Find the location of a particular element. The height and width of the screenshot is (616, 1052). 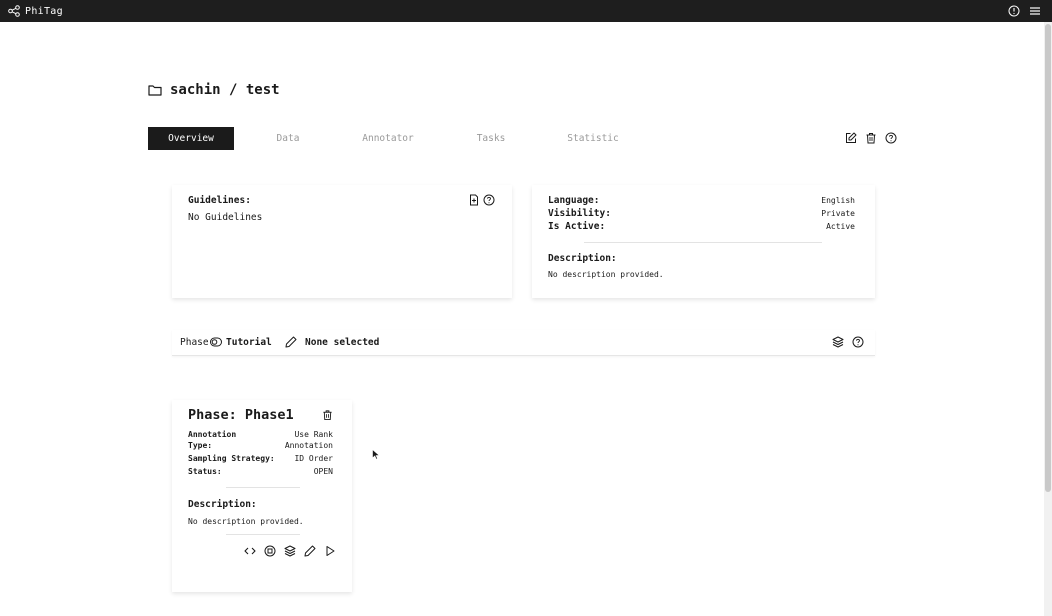

guidelines-value: No Guidelines is located at coordinates (225, 217).